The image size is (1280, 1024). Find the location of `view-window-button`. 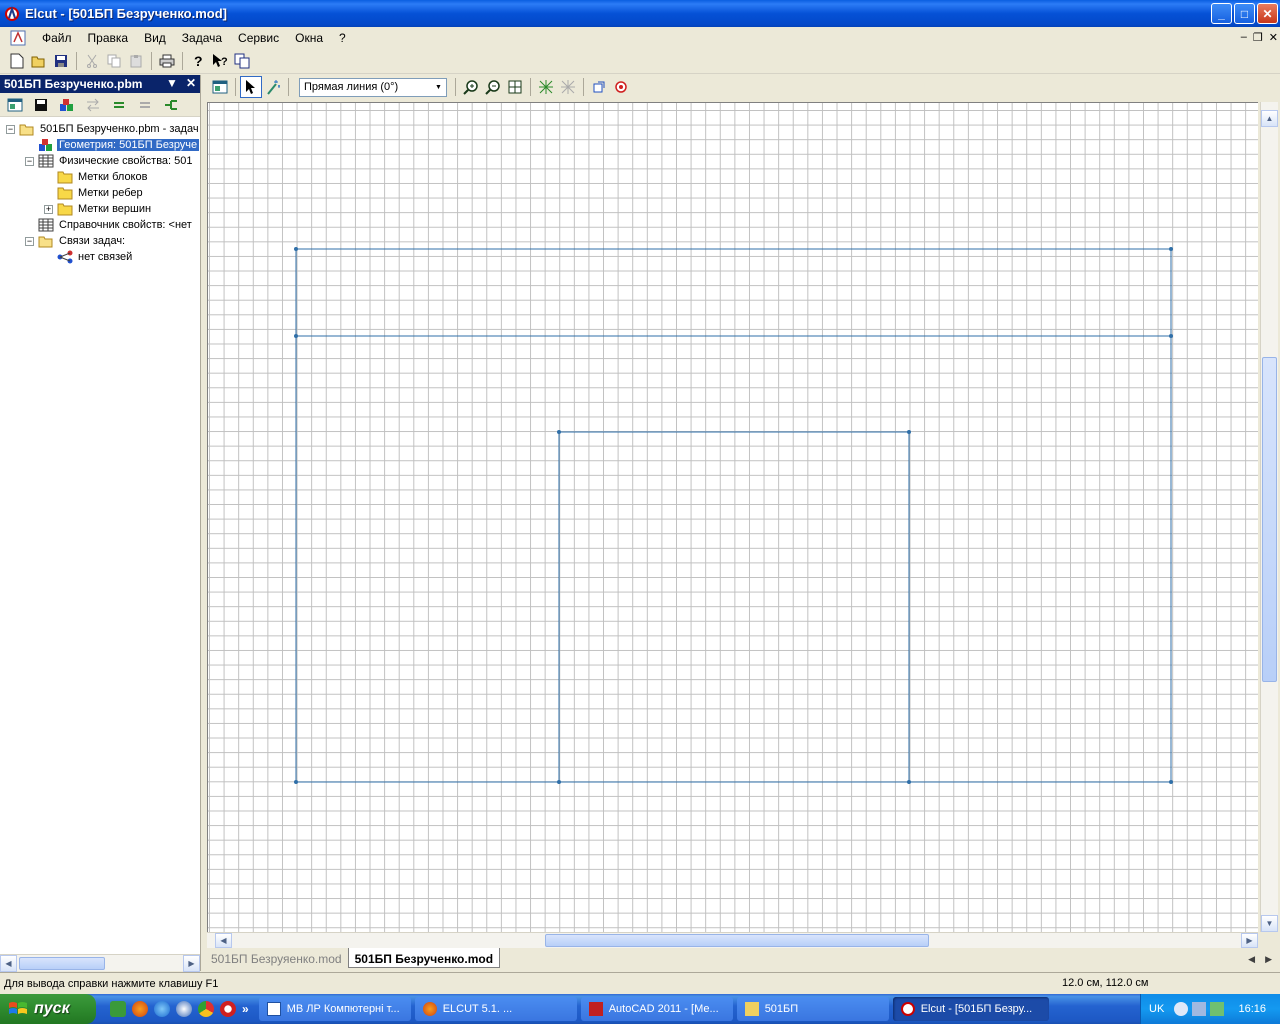

view-window-button is located at coordinates (220, 87).